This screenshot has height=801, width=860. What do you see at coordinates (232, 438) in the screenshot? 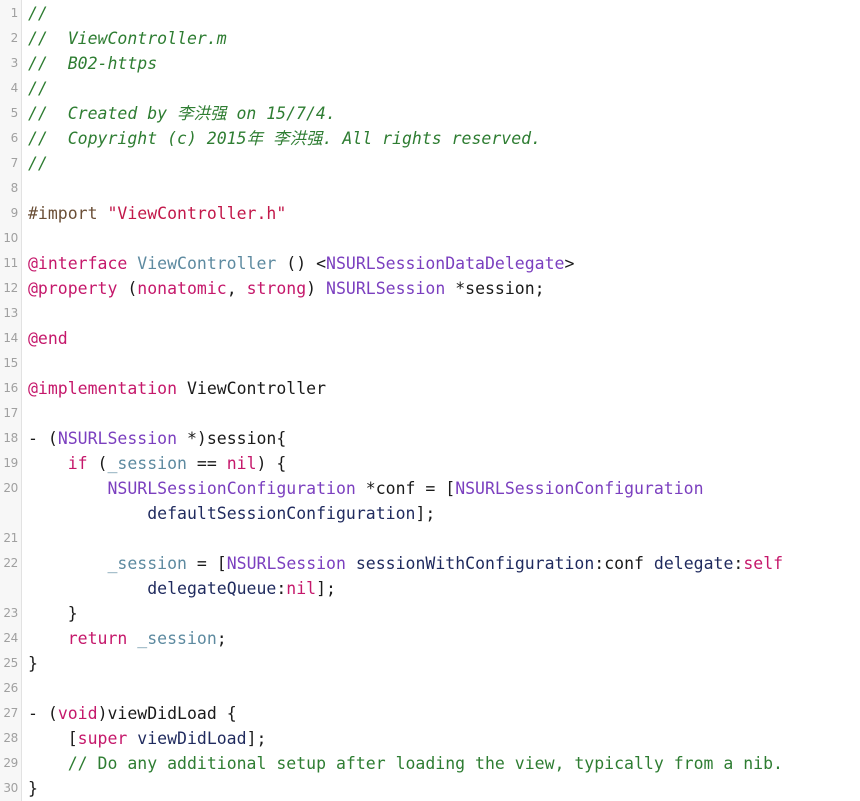
I see `code-token: *)session{` at bounding box center [232, 438].